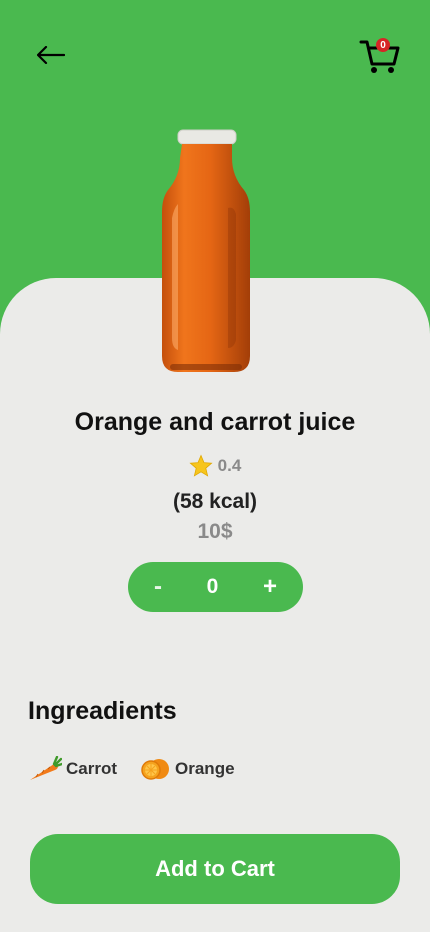  What do you see at coordinates (383, 45) in the screenshot?
I see `cart-count-badge: 0` at bounding box center [383, 45].